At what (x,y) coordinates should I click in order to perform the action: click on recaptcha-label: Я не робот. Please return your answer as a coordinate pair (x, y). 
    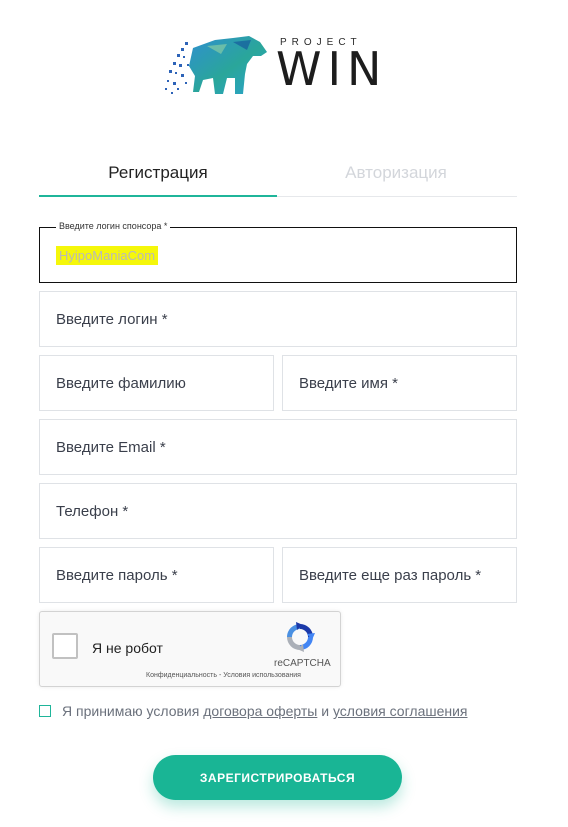
    Looking at the image, I should click on (127, 648).